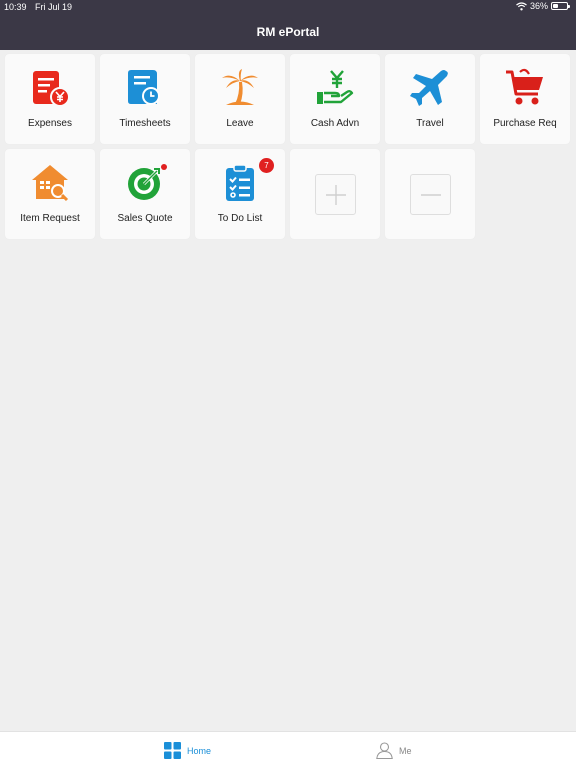 The width and height of the screenshot is (576, 768). Describe the element at coordinates (335, 87) in the screenshot. I see `cash-hand-icon` at that location.